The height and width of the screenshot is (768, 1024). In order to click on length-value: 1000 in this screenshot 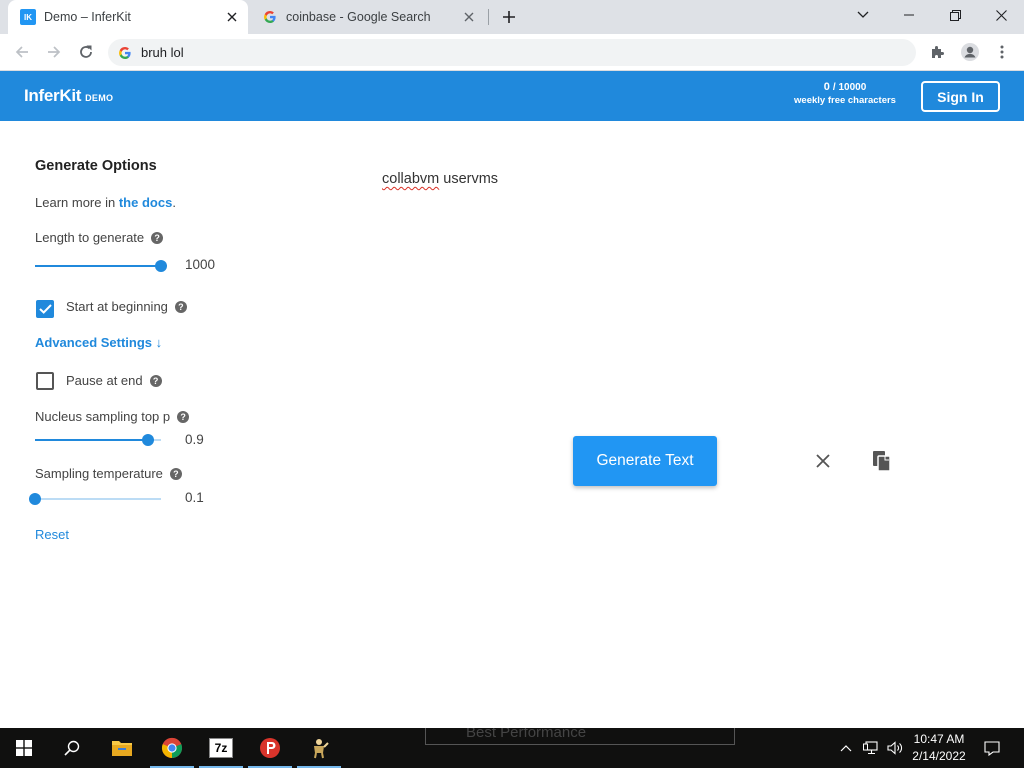, I will do `click(200, 264)`.